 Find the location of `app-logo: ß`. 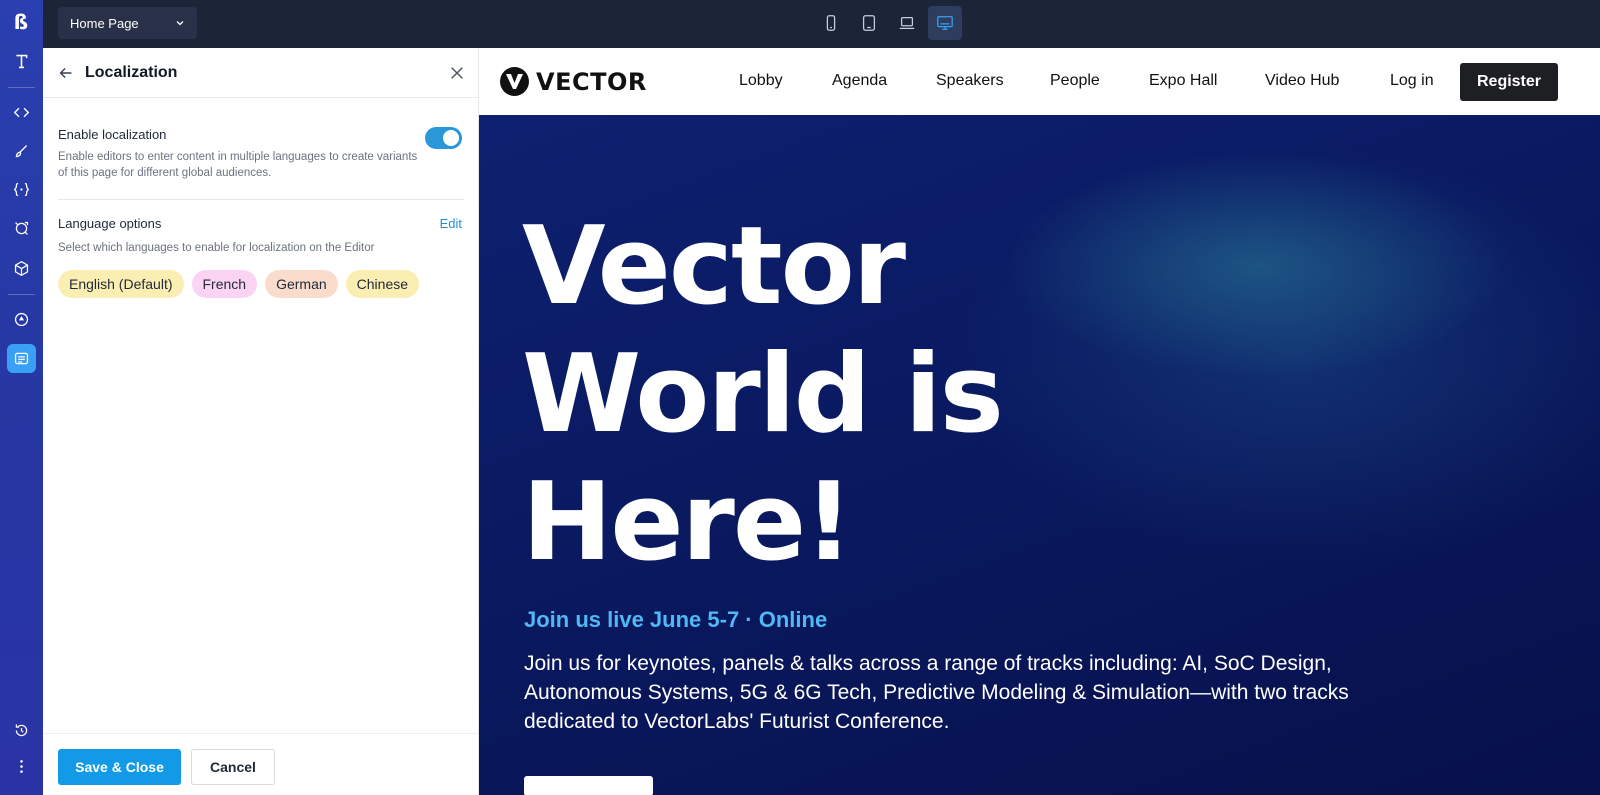

app-logo: ß is located at coordinates (21, 22).